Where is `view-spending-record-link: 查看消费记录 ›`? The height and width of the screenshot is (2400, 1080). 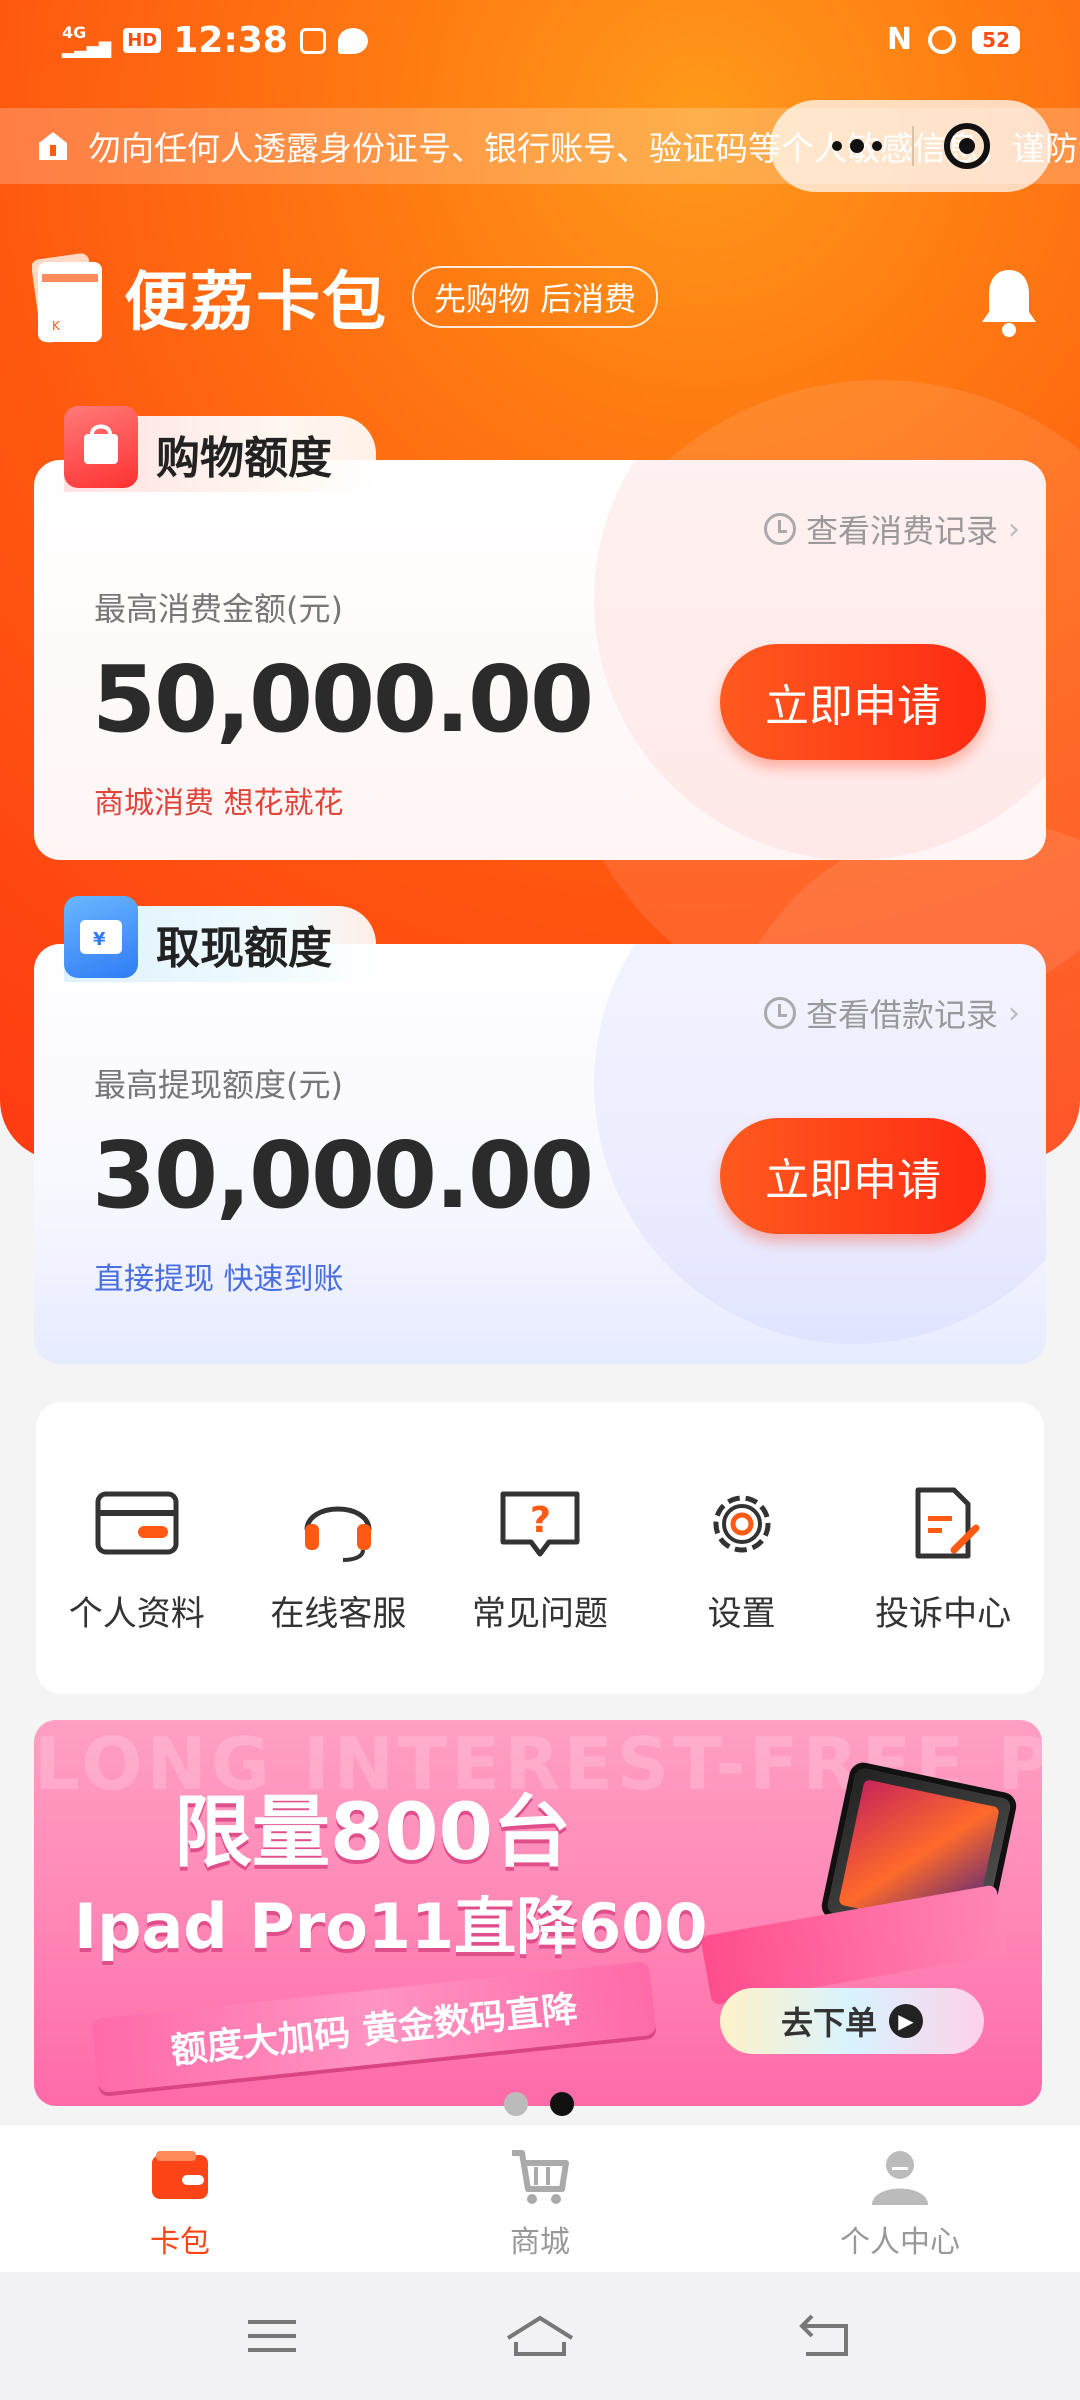 view-spending-record-link: 查看消费记录 › is located at coordinates (891, 529).